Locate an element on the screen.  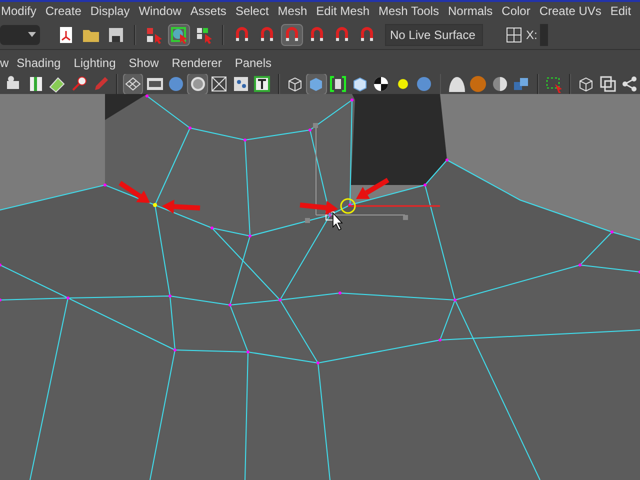
cubes-icon is located at coordinates (521, 84).